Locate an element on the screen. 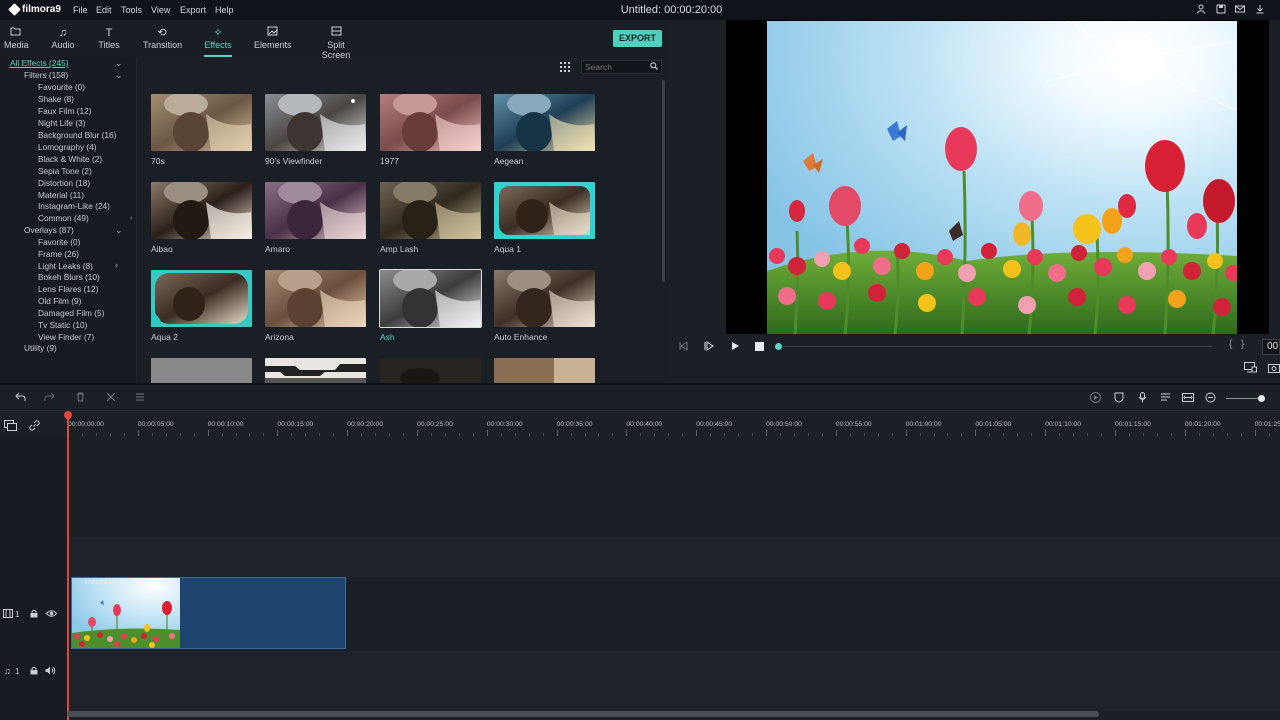 The height and width of the screenshot is (720, 1280). playback-progress-knob is located at coordinates (778, 346).